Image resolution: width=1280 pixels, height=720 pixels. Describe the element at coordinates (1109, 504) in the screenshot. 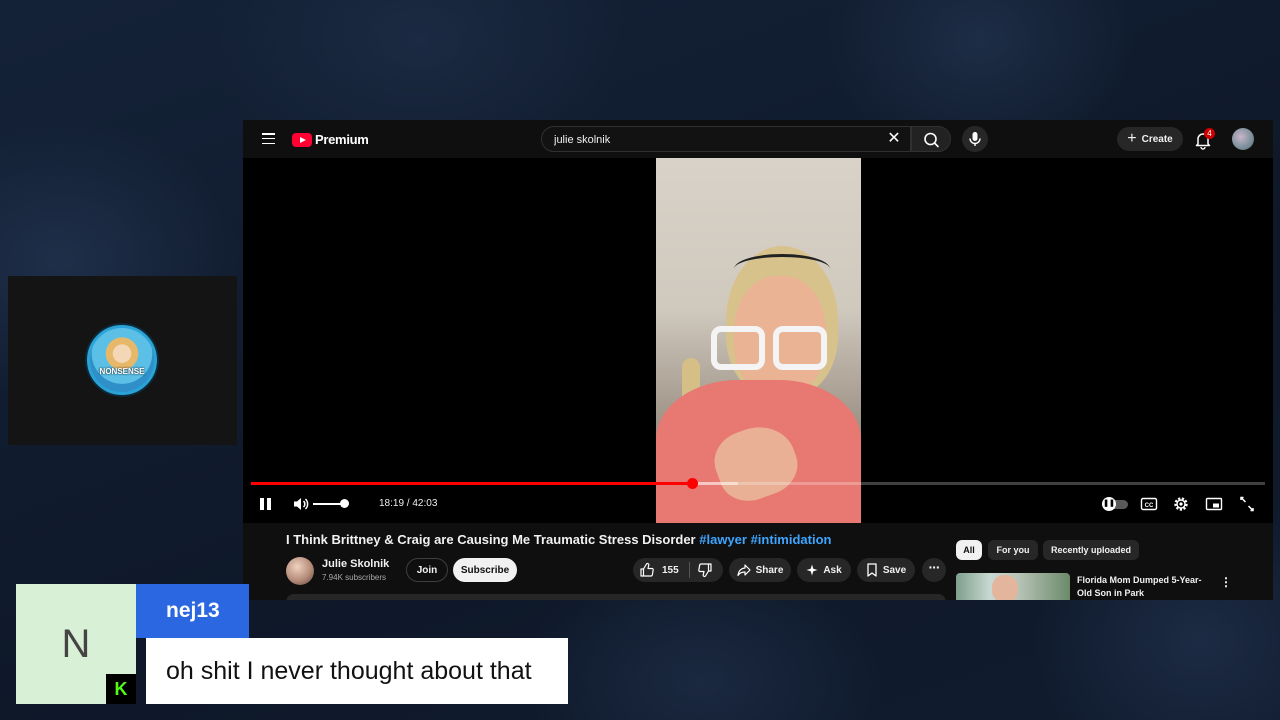

I see `autoplay-pause-icon: ❚❚` at that location.